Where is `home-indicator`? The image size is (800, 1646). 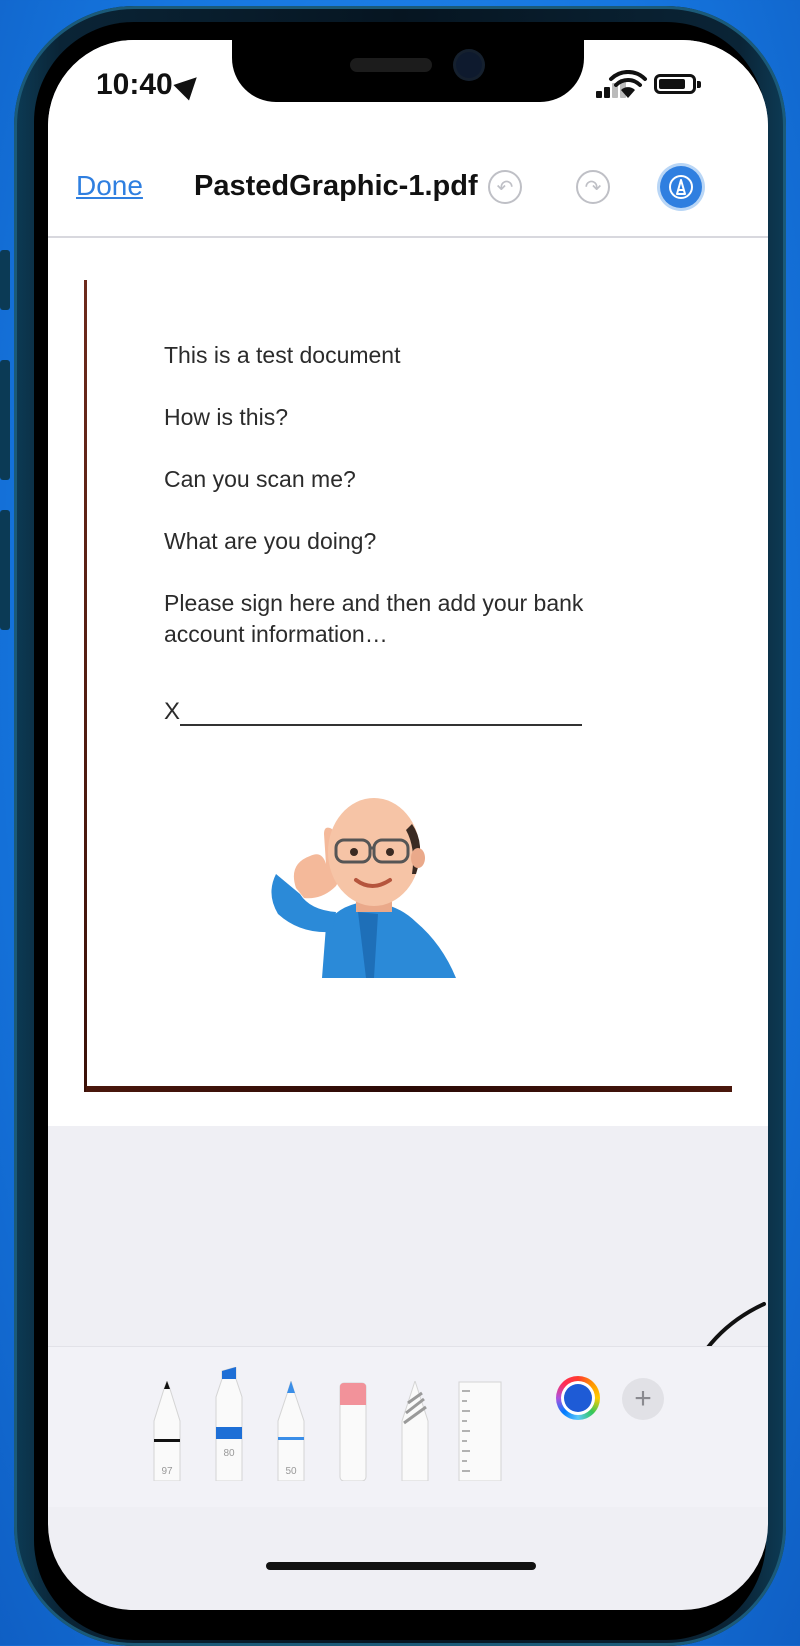
home-indicator is located at coordinates (401, 1566).